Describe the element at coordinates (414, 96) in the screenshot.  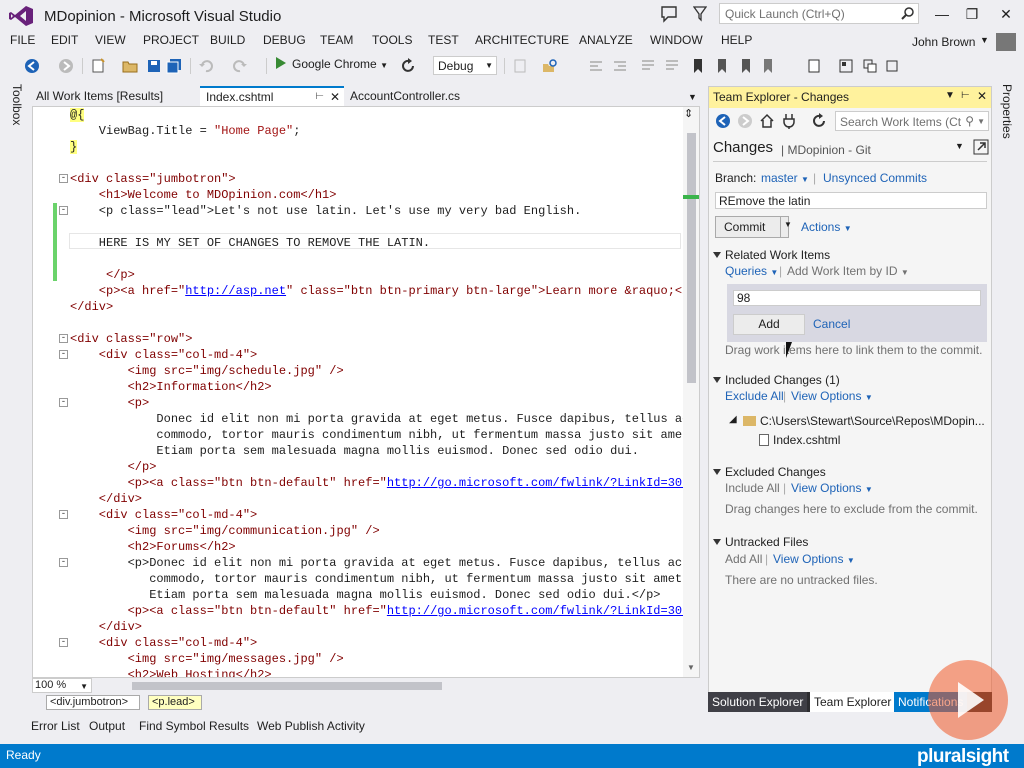
I see `tab-account-controller: AccountController.cs` at that location.